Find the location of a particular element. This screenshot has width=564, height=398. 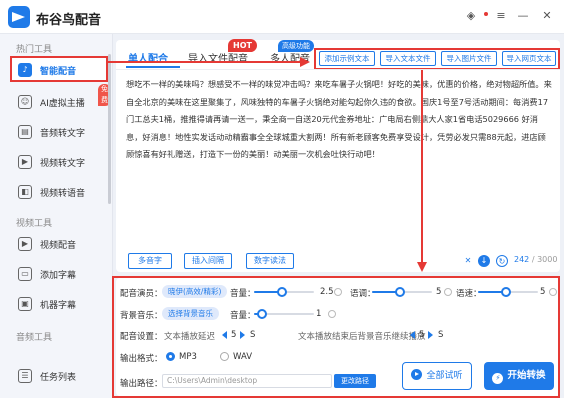

voice-actor-select: 晓伊(高效/精彩) is located at coordinates (195, 291).